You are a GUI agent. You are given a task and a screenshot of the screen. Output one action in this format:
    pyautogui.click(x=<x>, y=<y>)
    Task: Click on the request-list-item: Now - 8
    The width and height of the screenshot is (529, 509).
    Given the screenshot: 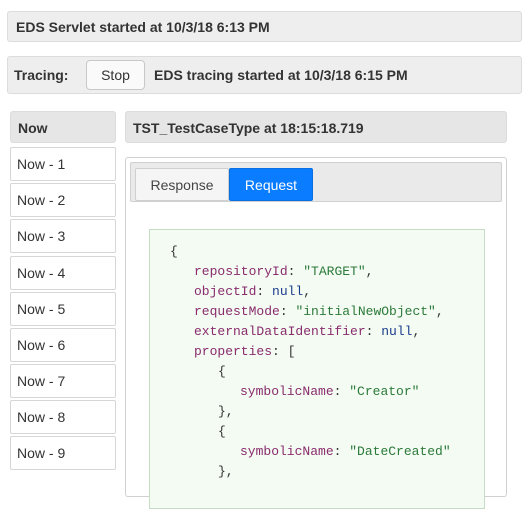 What is the action you would take?
    pyautogui.click(x=63, y=417)
    